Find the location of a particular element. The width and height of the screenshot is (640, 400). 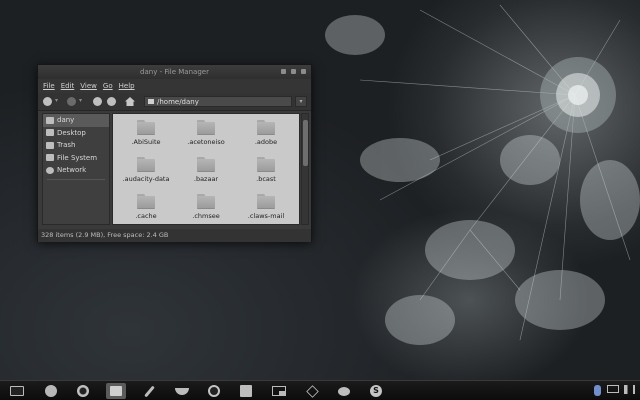

window-title: dany - File Manager is located at coordinates (174, 72).